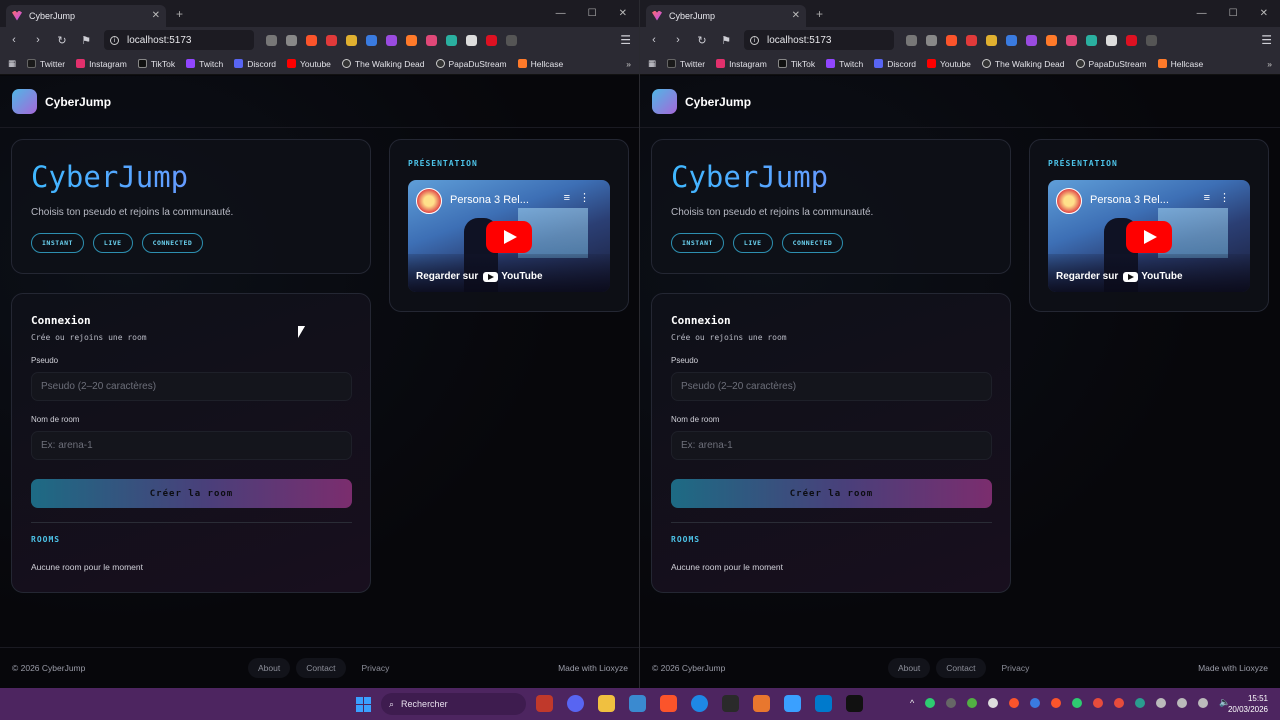 This screenshot has height=720, width=1280. What do you see at coordinates (311, 40) in the screenshot?
I see `brave-shield-icon` at bounding box center [311, 40].